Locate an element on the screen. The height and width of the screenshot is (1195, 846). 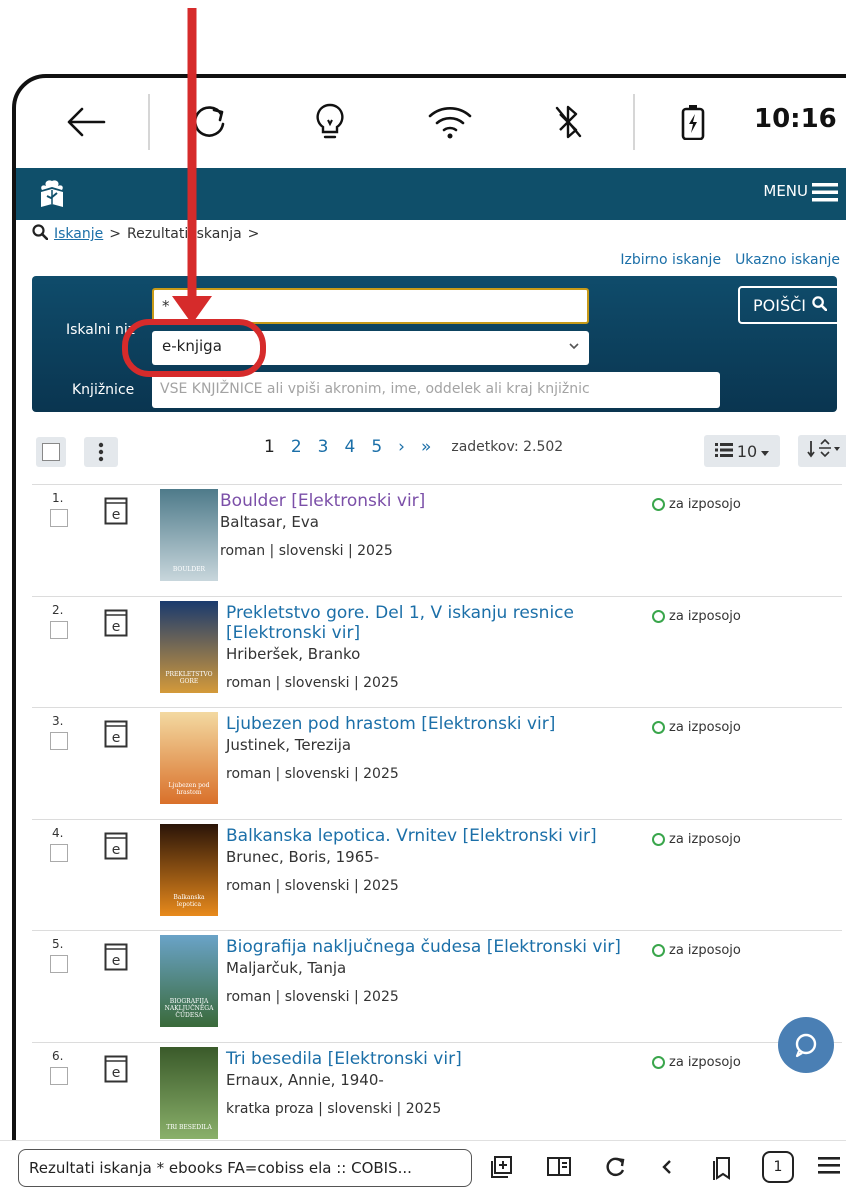
sort-dropdown is located at coordinates (822, 451).